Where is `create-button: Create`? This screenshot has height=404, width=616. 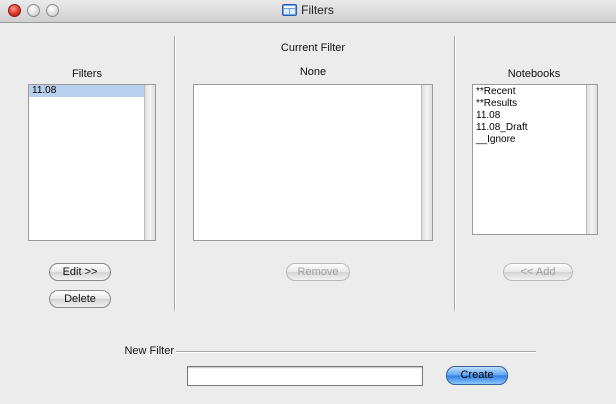
create-button: Create is located at coordinates (477, 375).